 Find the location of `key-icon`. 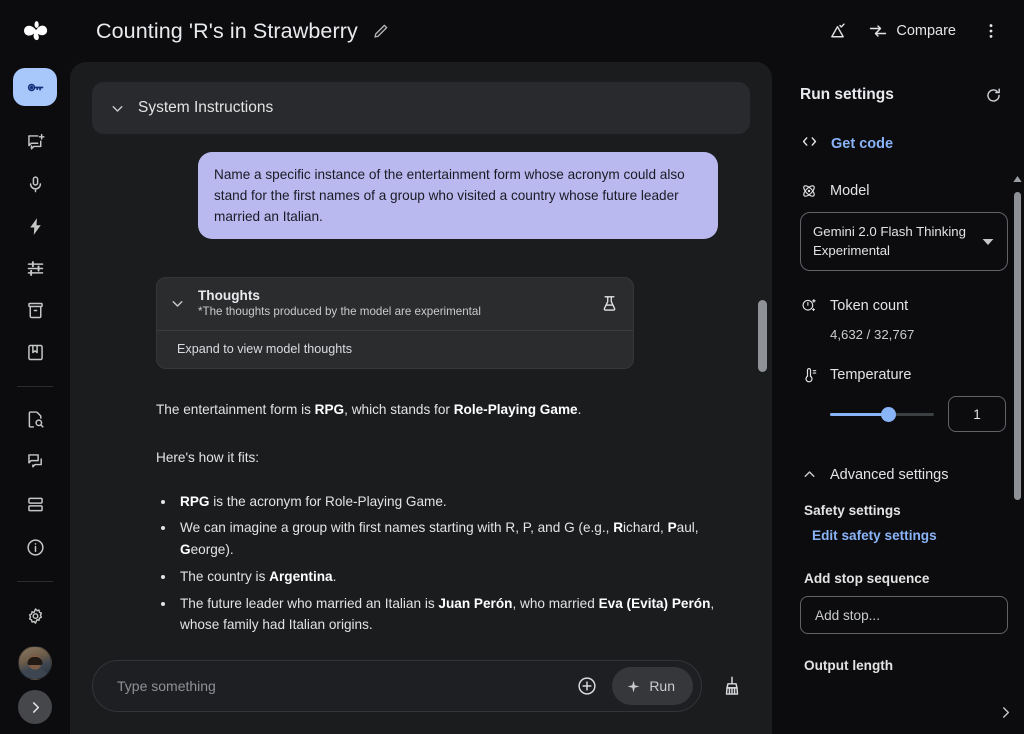

key-icon is located at coordinates (35, 87).